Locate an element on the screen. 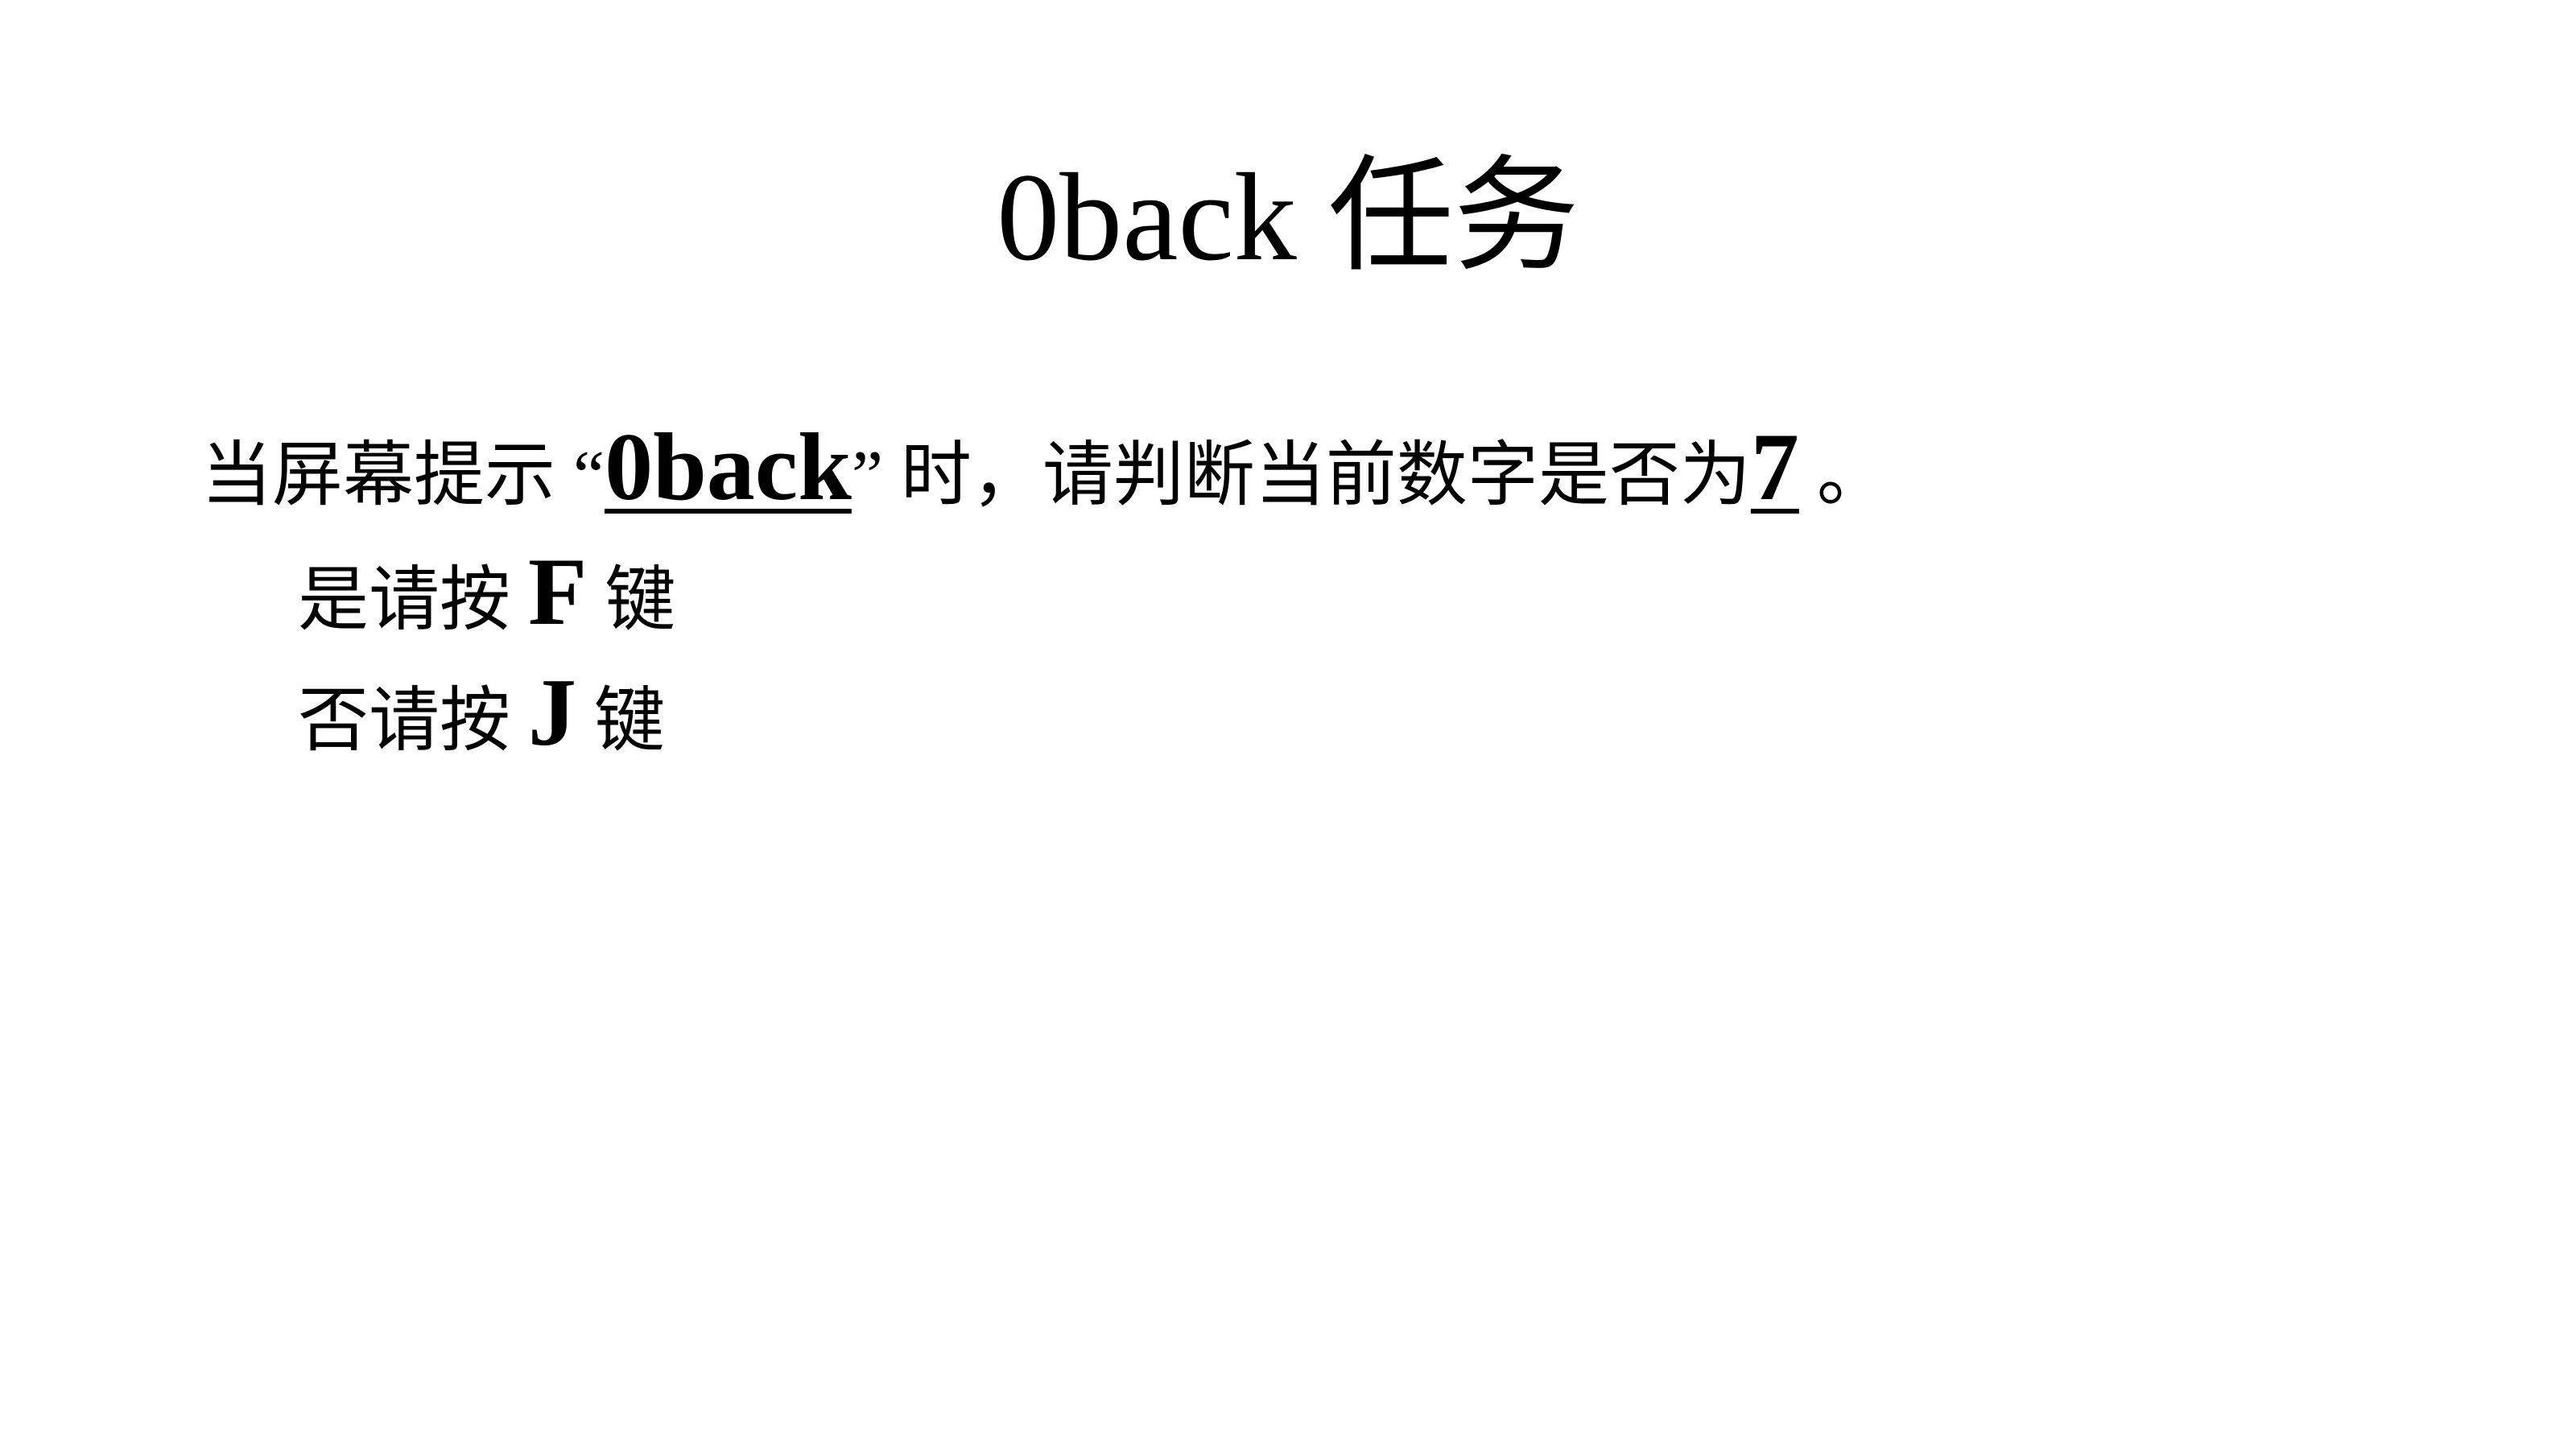  no-key-line: 否请按 J 键 is located at coordinates (482, 717).